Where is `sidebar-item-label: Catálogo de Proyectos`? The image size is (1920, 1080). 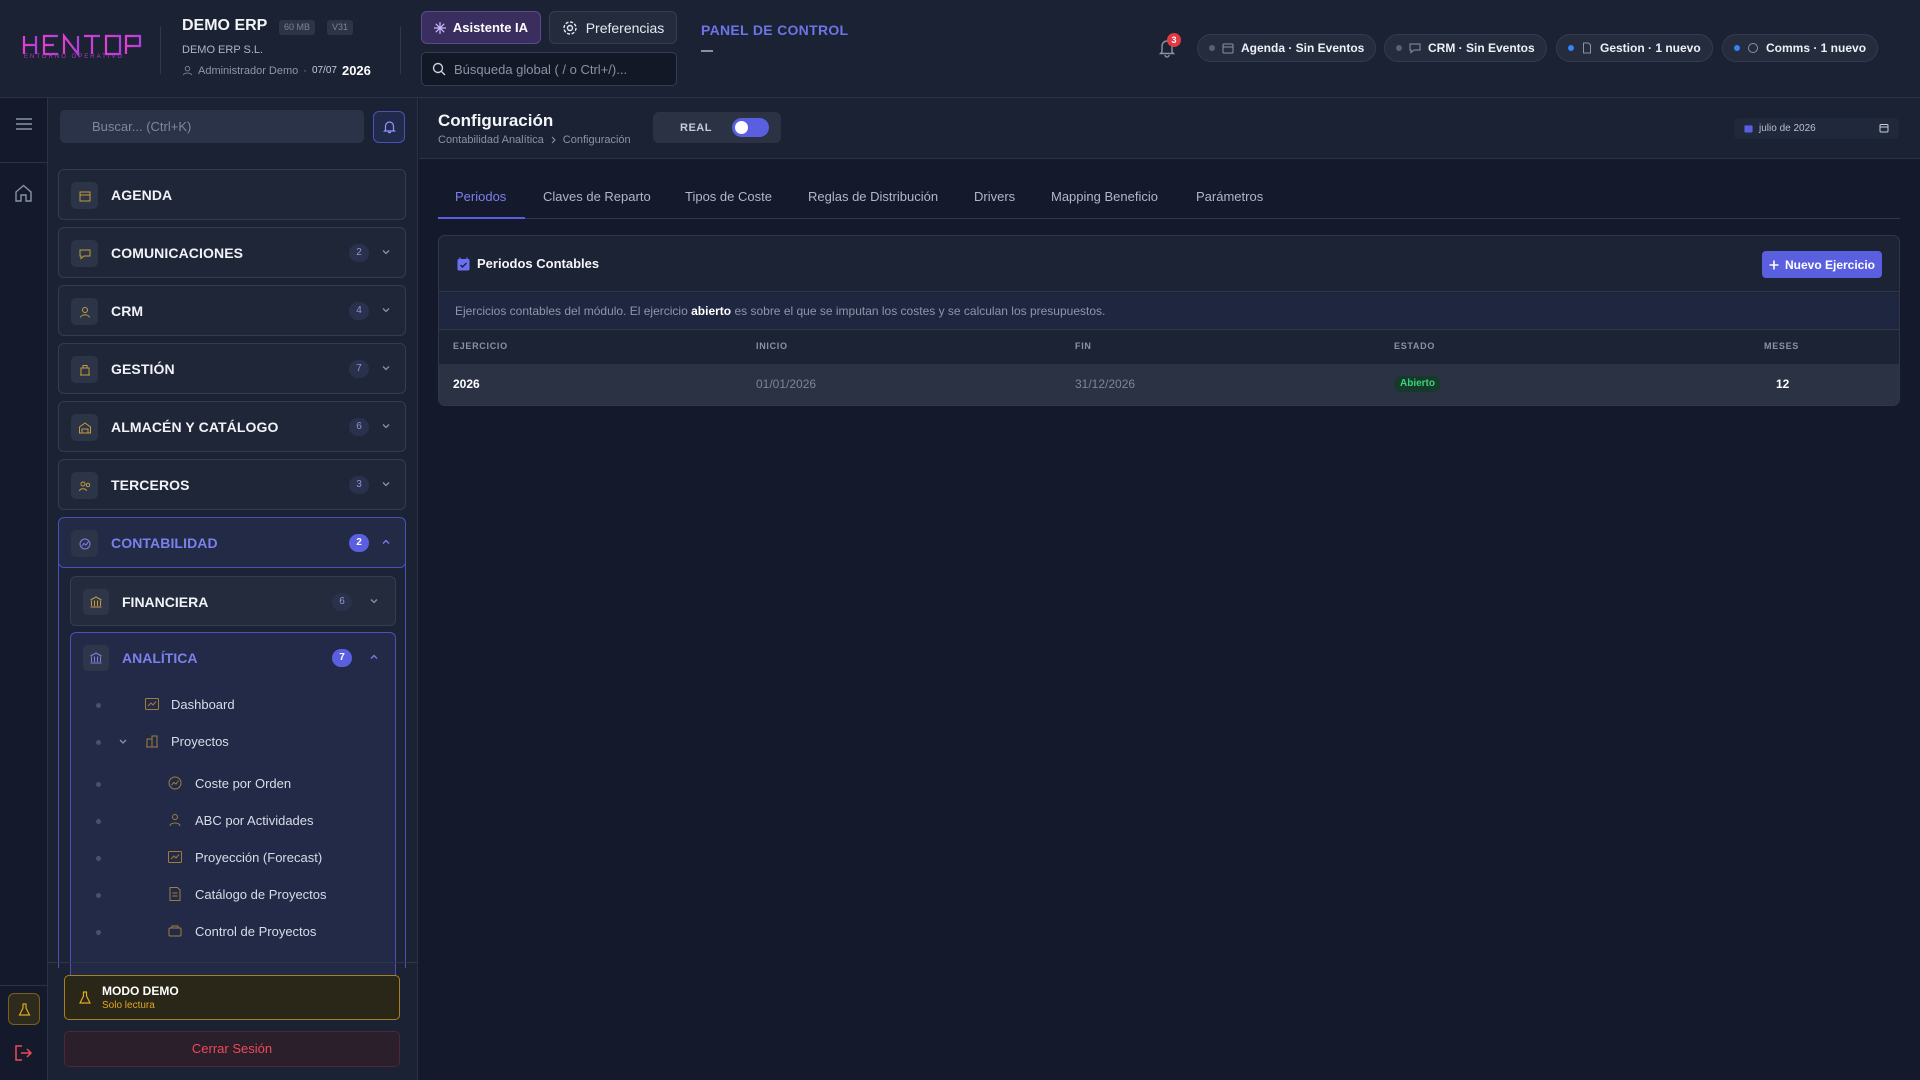 sidebar-item-label: Catálogo de Proyectos is located at coordinates (261, 894).